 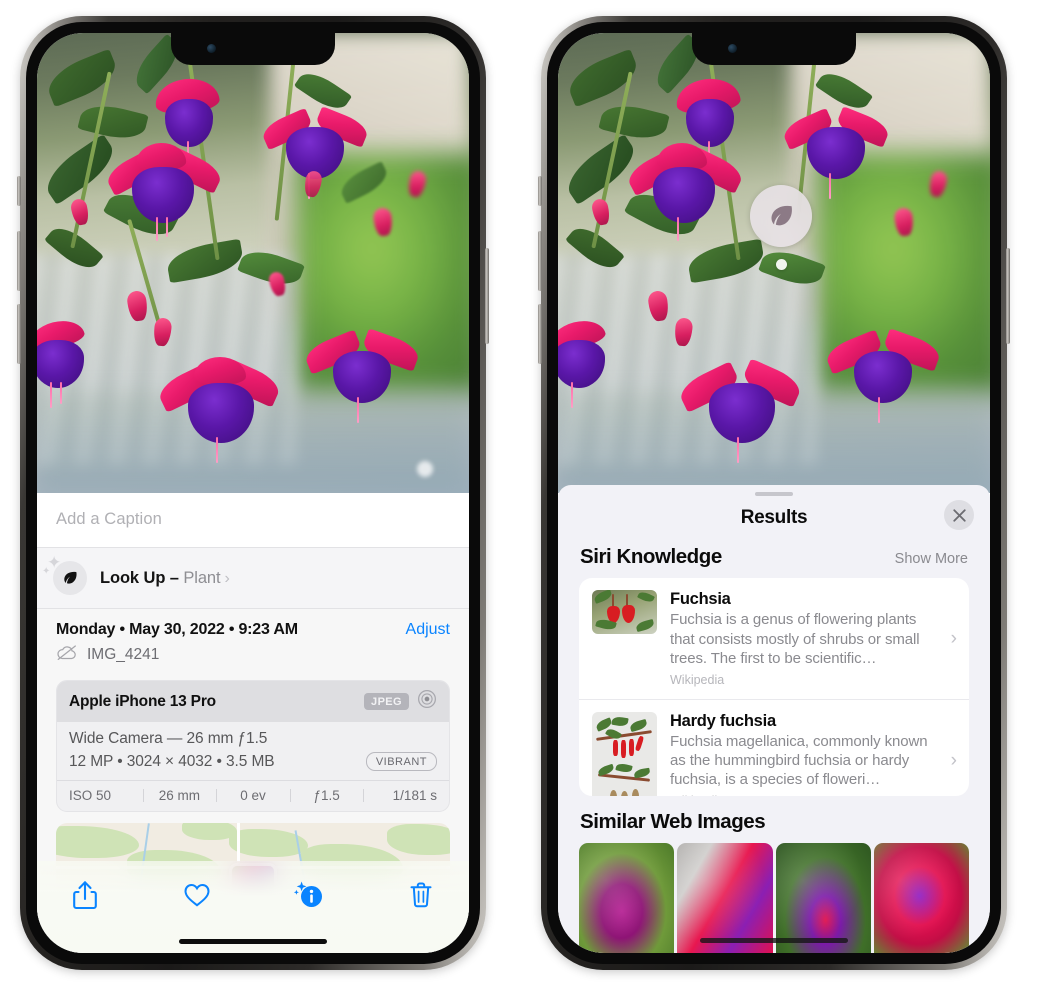 I want to click on similar-web-images-strip, so click(x=774, y=898).